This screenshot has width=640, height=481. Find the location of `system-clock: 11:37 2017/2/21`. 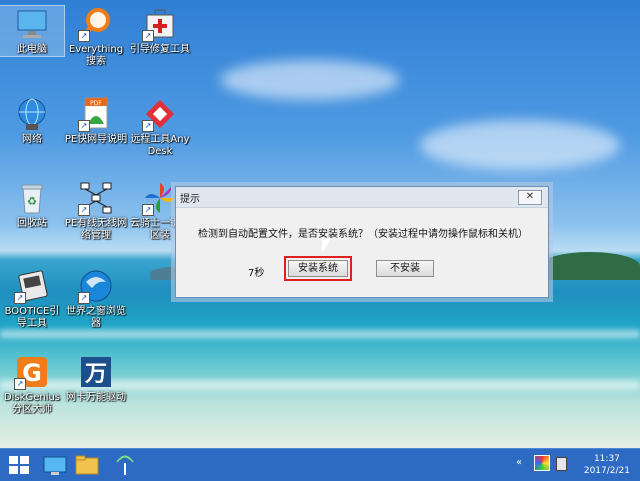

system-clock: 11:37 2017/2/21 is located at coordinates (607, 465).